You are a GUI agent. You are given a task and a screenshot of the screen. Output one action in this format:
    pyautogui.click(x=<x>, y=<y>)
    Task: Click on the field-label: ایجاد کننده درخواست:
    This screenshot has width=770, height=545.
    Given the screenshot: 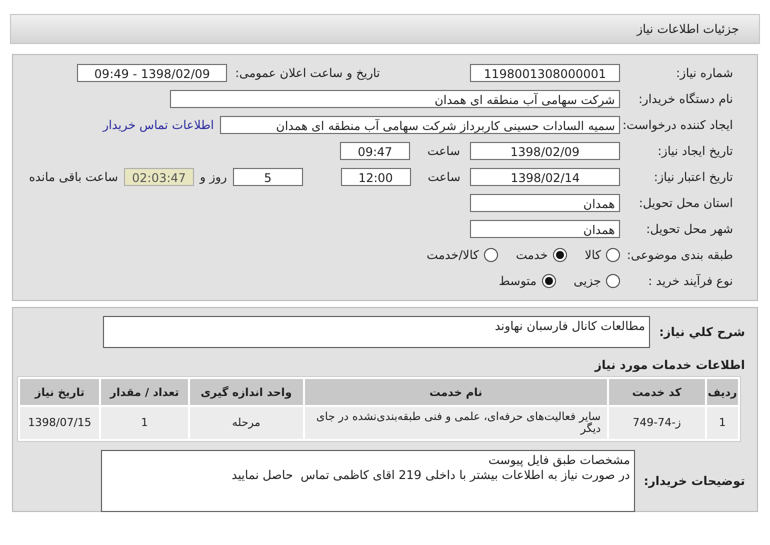 What is the action you would take?
    pyautogui.click(x=677, y=125)
    